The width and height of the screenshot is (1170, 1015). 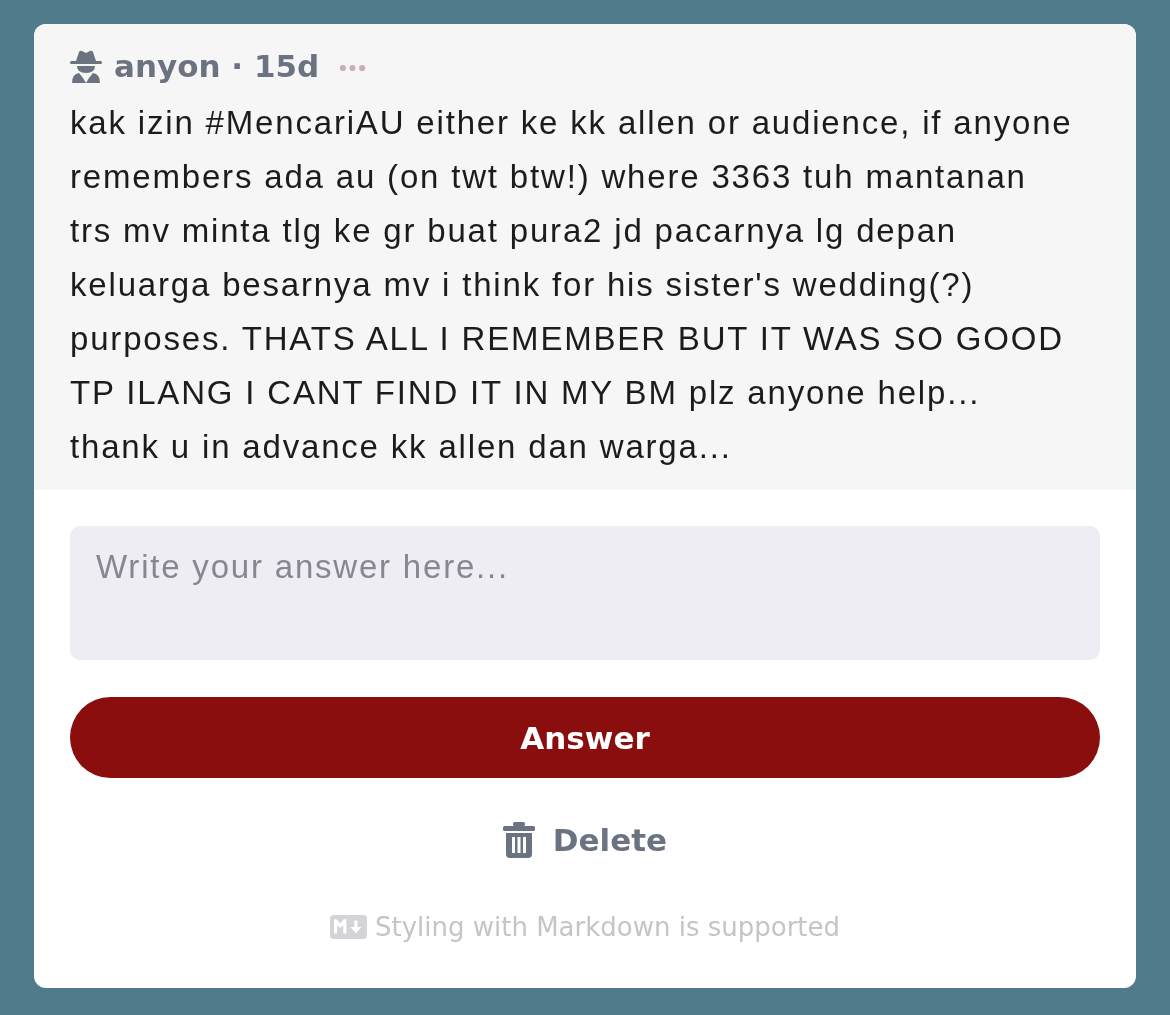 What do you see at coordinates (217, 66) in the screenshot?
I see `author-and-age: anyon · 15d` at bounding box center [217, 66].